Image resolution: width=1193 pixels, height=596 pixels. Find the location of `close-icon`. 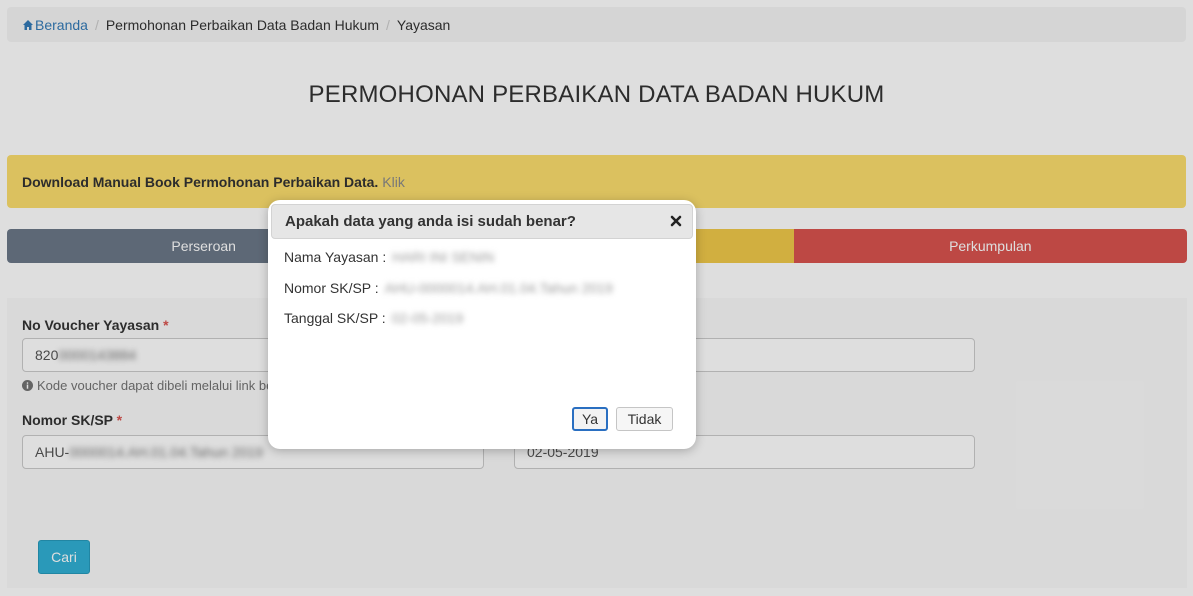

close-icon is located at coordinates (676, 221).